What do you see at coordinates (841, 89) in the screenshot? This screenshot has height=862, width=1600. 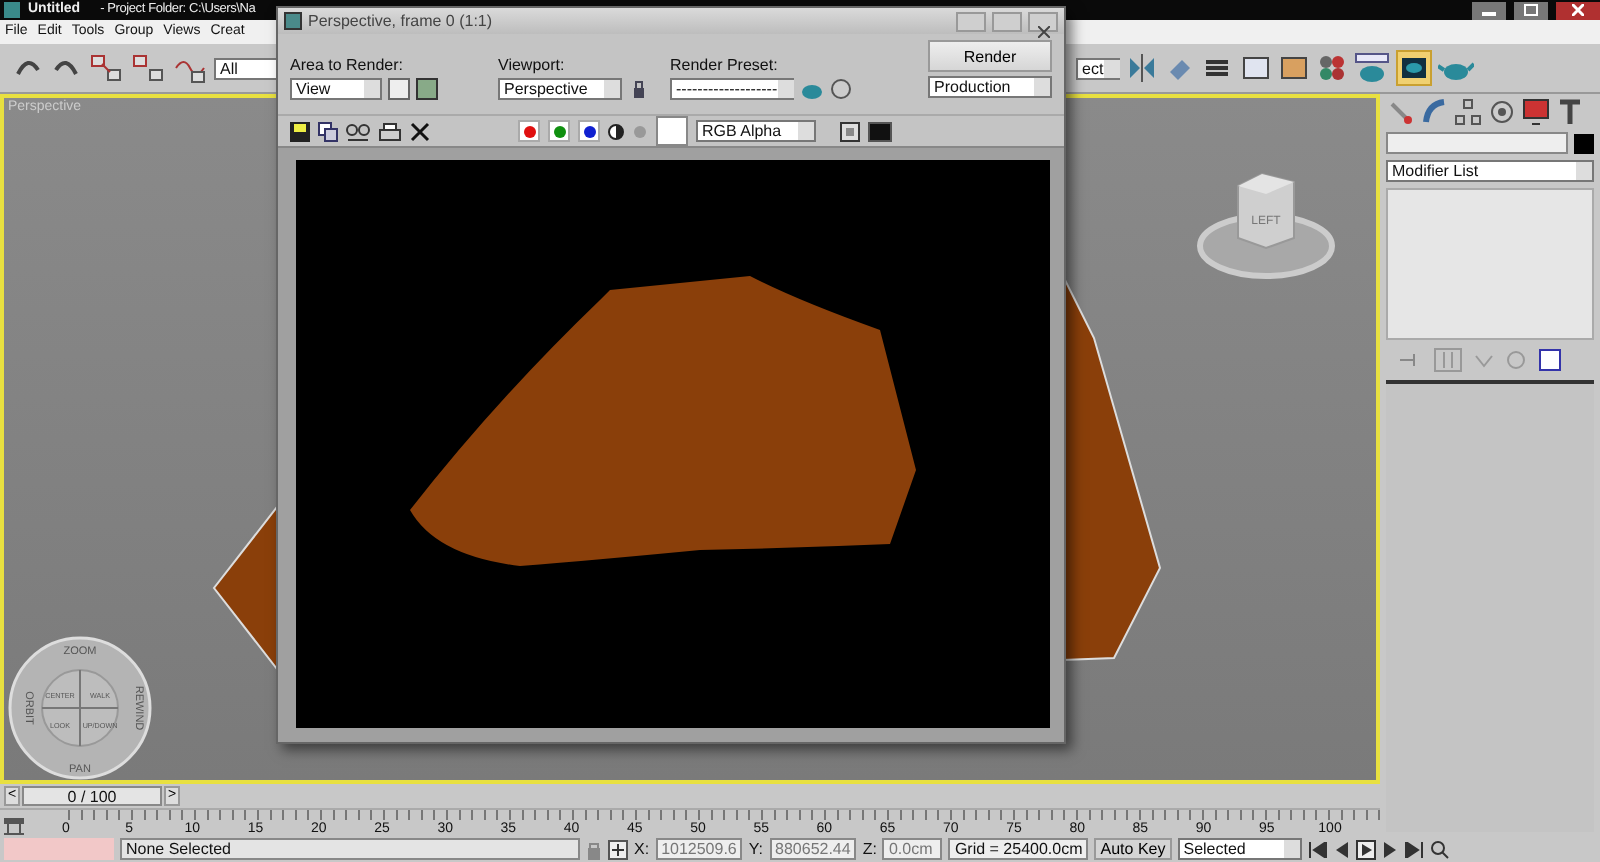 I see `environment-icon` at bounding box center [841, 89].